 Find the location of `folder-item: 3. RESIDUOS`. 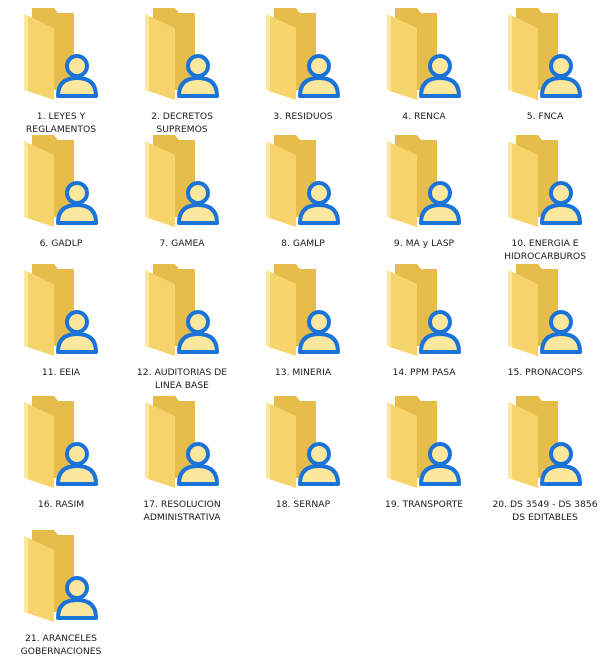

folder-item: 3. RESIDUOS is located at coordinates (303, 66).